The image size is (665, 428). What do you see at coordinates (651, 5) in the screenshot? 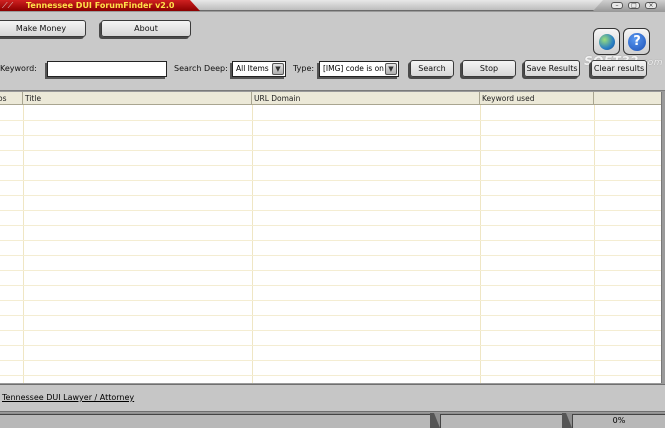
I see `close-button: ×` at bounding box center [651, 5].